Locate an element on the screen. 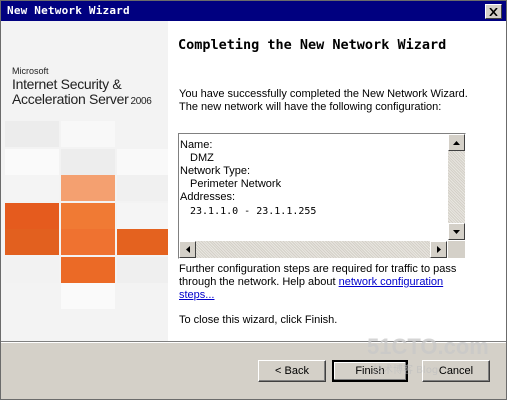 The width and height of the screenshot is (507, 400). arrow-left-icon is located at coordinates (187, 249).